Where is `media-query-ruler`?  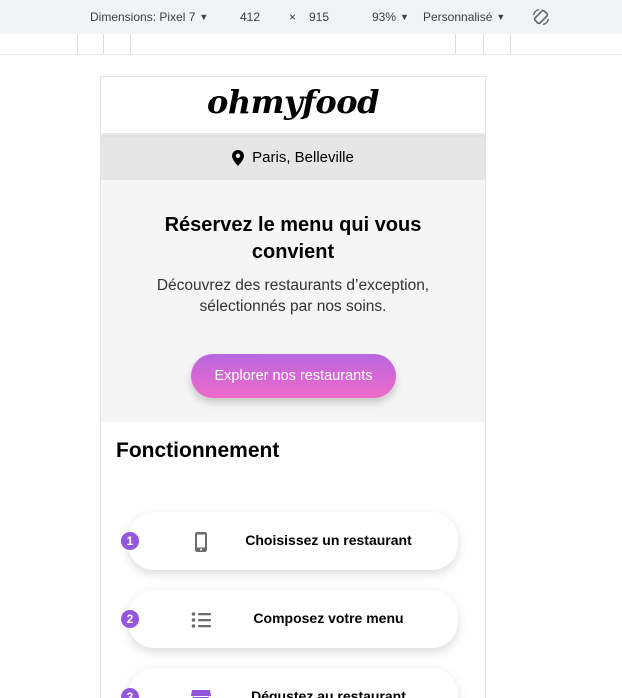 media-query-ruler is located at coordinates (311, 44).